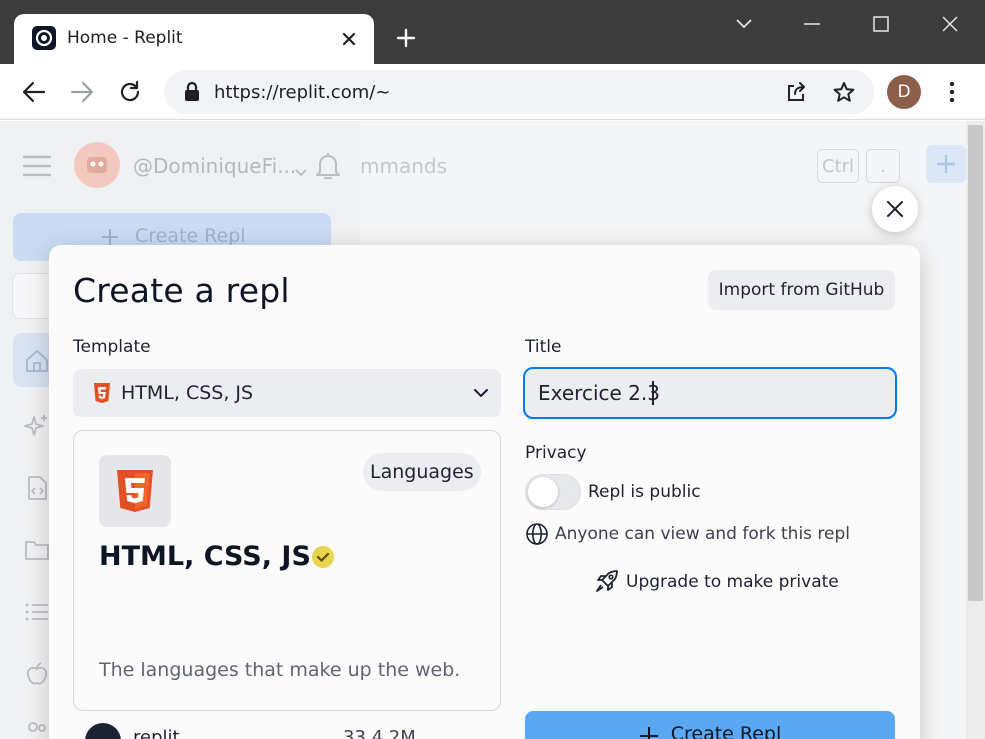 The width and height of the screenshot is (985, 739). What do you see at coordinates (653, 393) in the screenshot?
I see `text-caret` at bounding box center [653, 393].